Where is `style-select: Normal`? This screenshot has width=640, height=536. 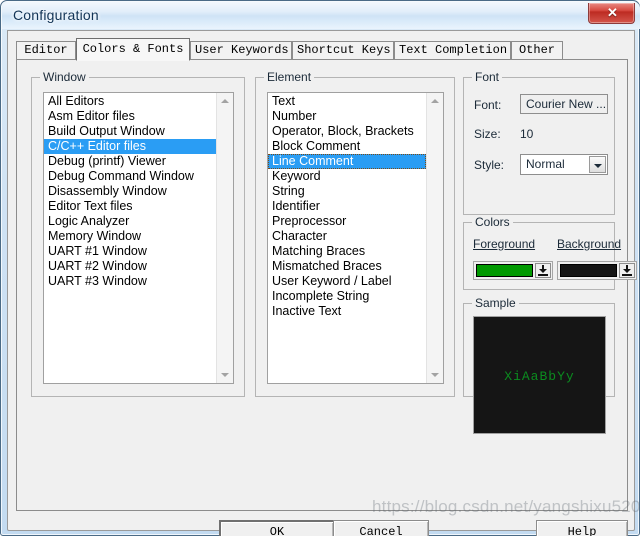
style-select: Normal is located at coordinates (564, 164).